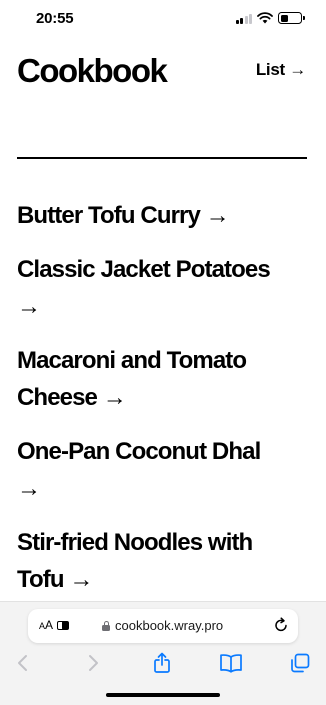  Describe the element at coordinates (132, 360) in the screenshot. I see `recipe-link-line: Macaroni and Tomato` at that location.